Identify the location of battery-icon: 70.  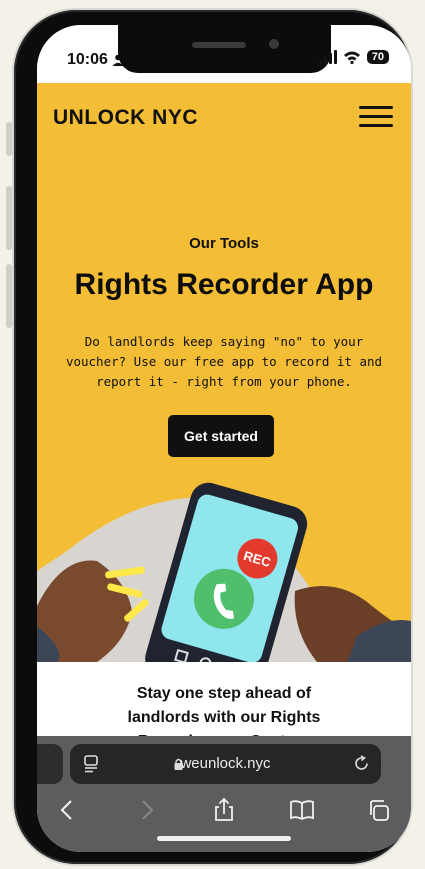
(377, 57).